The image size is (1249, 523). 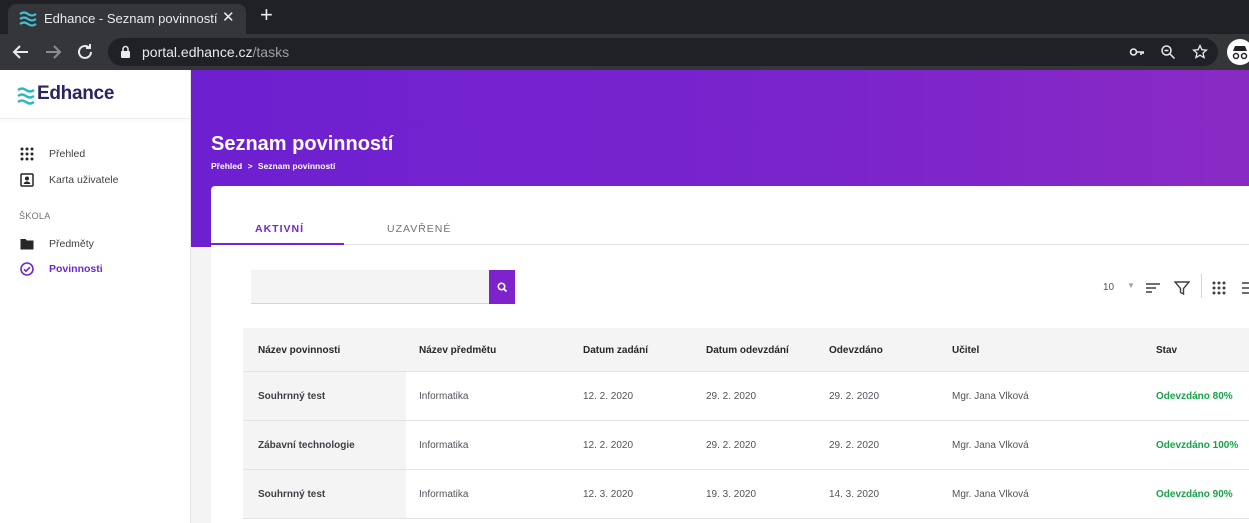 I want to click on edhance-favicon-icon, so click(x=28, y=19).